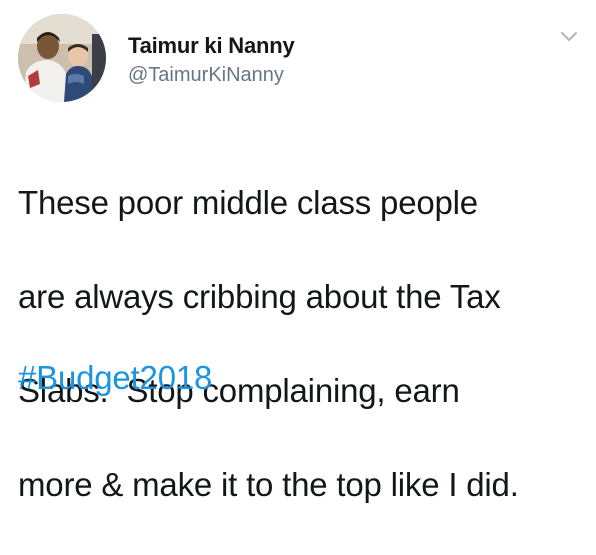  Describe the element at coordinates (259, 296) in the screenshot. I see `tweet-text-line: are always cribbing about the Tax` at that location.